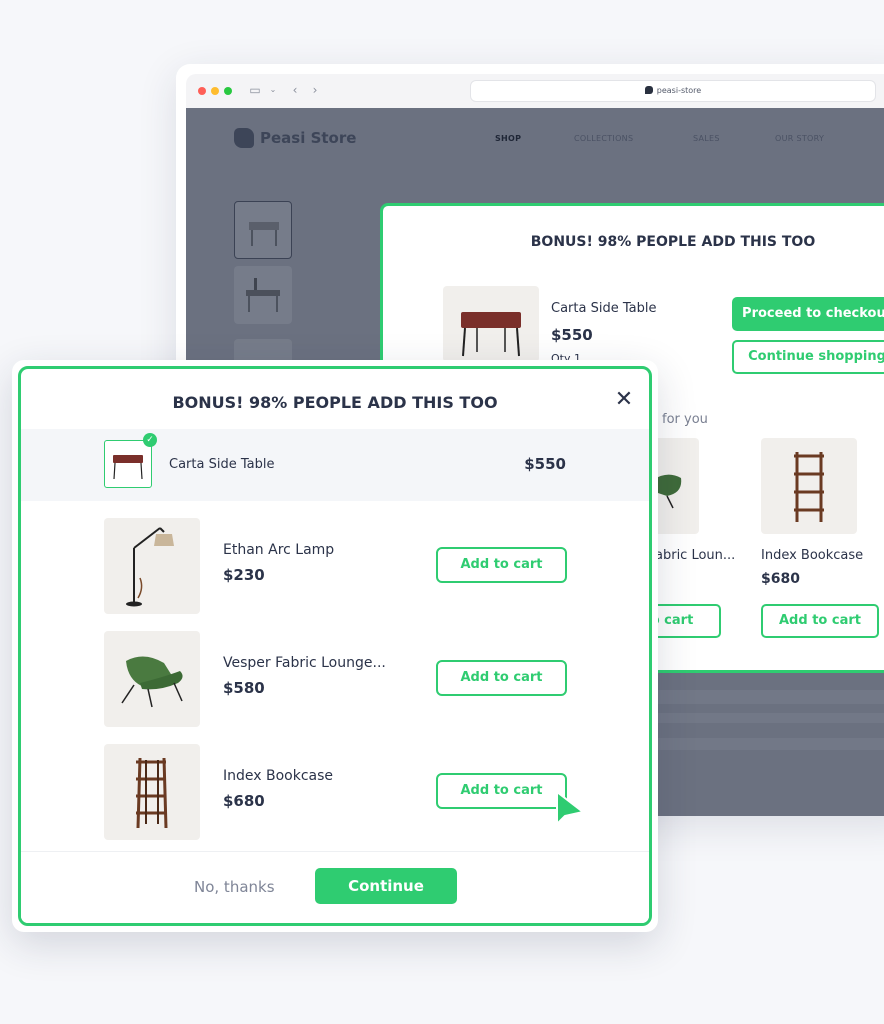  I want to click on chevron-down-icon: ⌄, so click(273, 90).